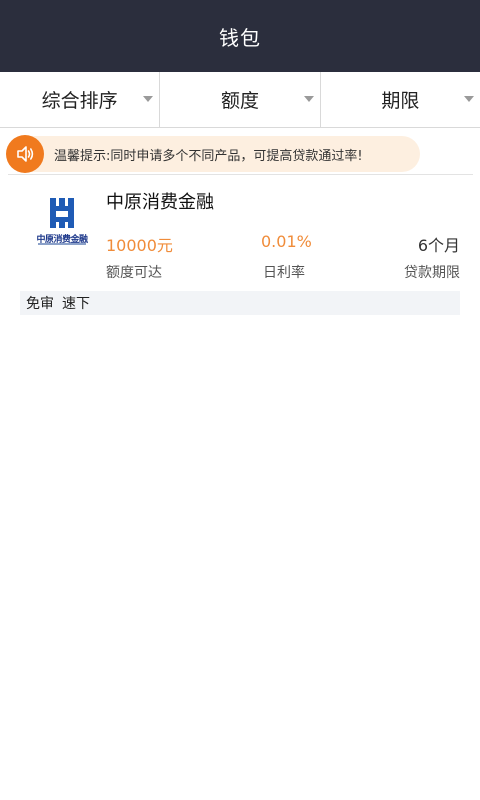 The width and height of the screenshot is (480, 800). Describe the element at coordinates (438, 245) in the screenshot. I see `term-value: 6个月` at that location.